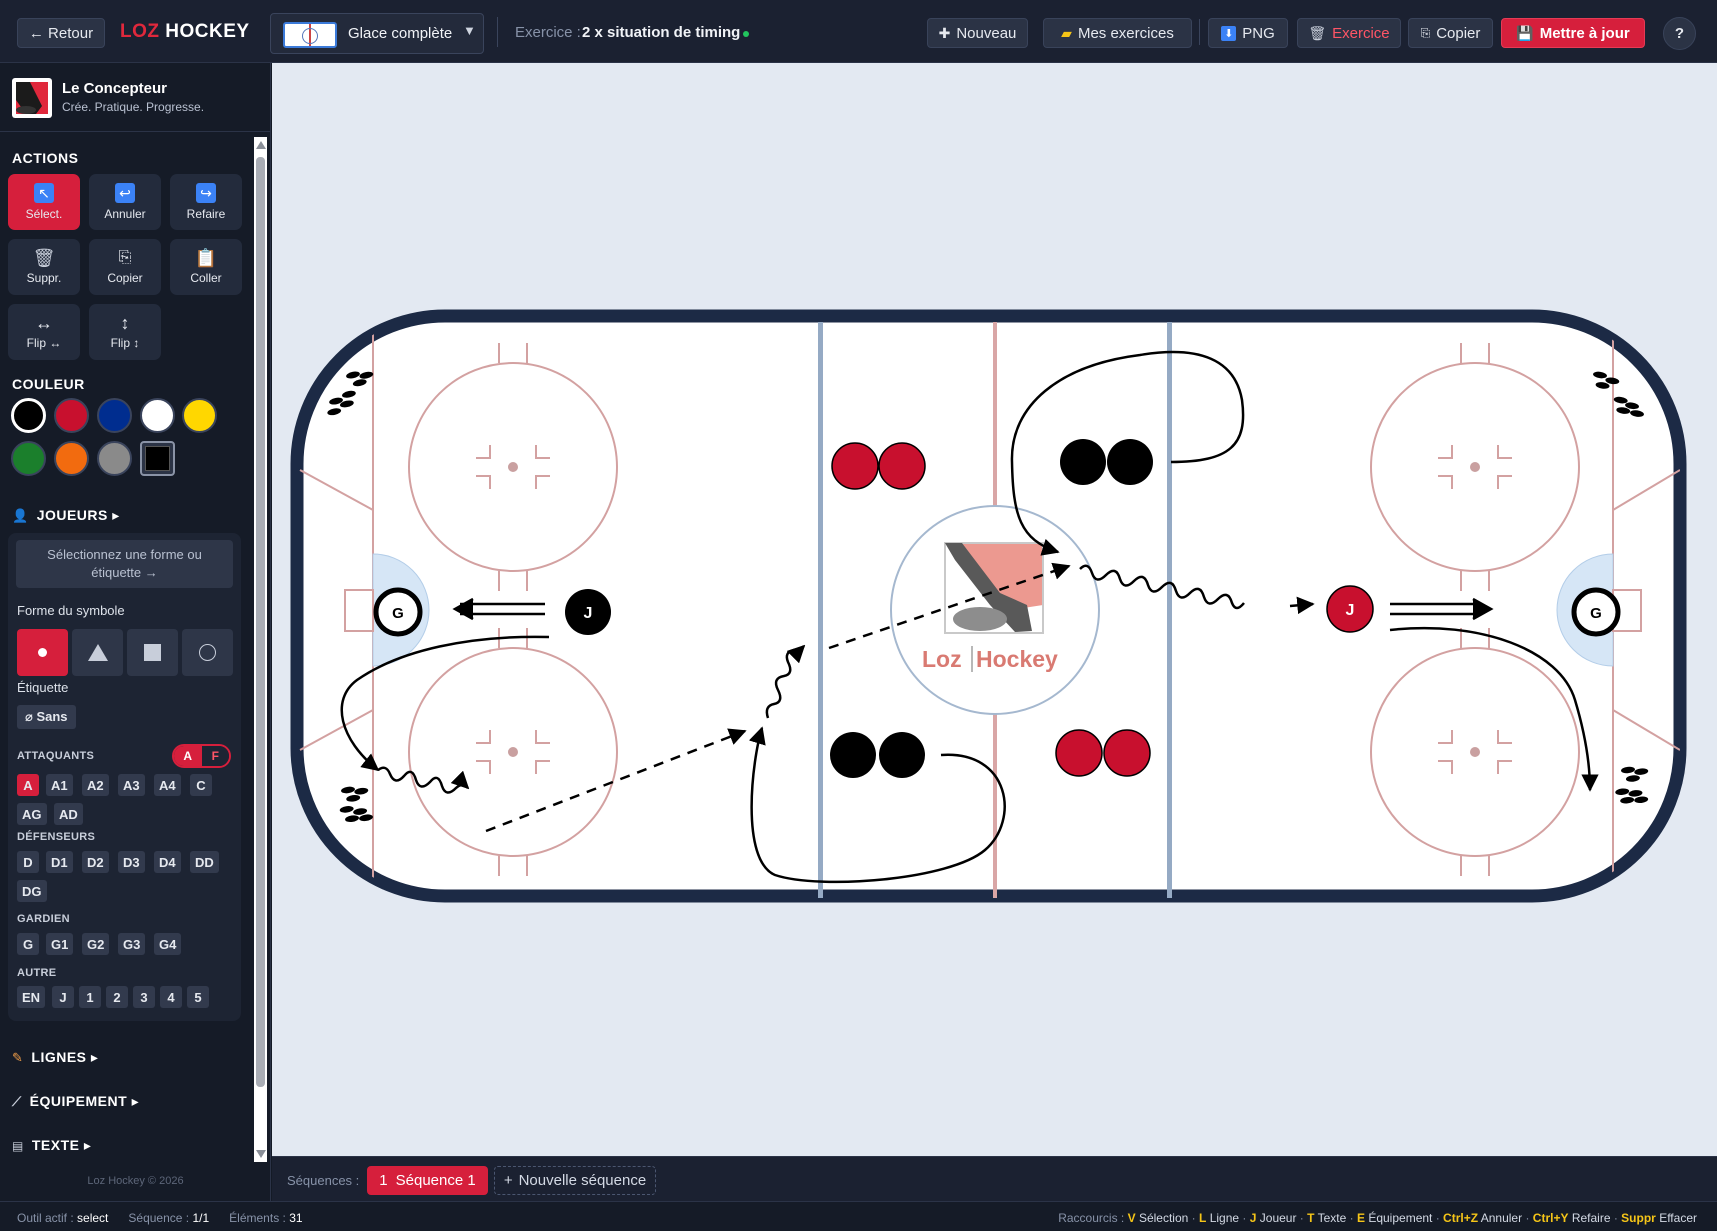 The image size is (1717, 1231). Describe the element at coordinates (1317, 32) in the screenshot. I see `trash-icon: 🗑` at that location.